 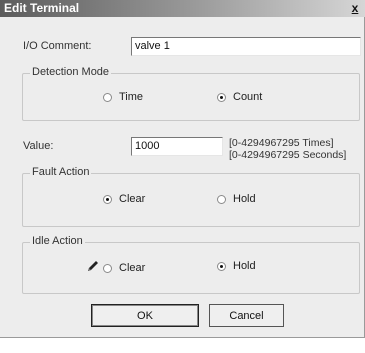 What do you see at coordinates (244, 266) in the screenshot?
I see `radio-idle-hold-label: Hold` at bounding box center [244, 266].